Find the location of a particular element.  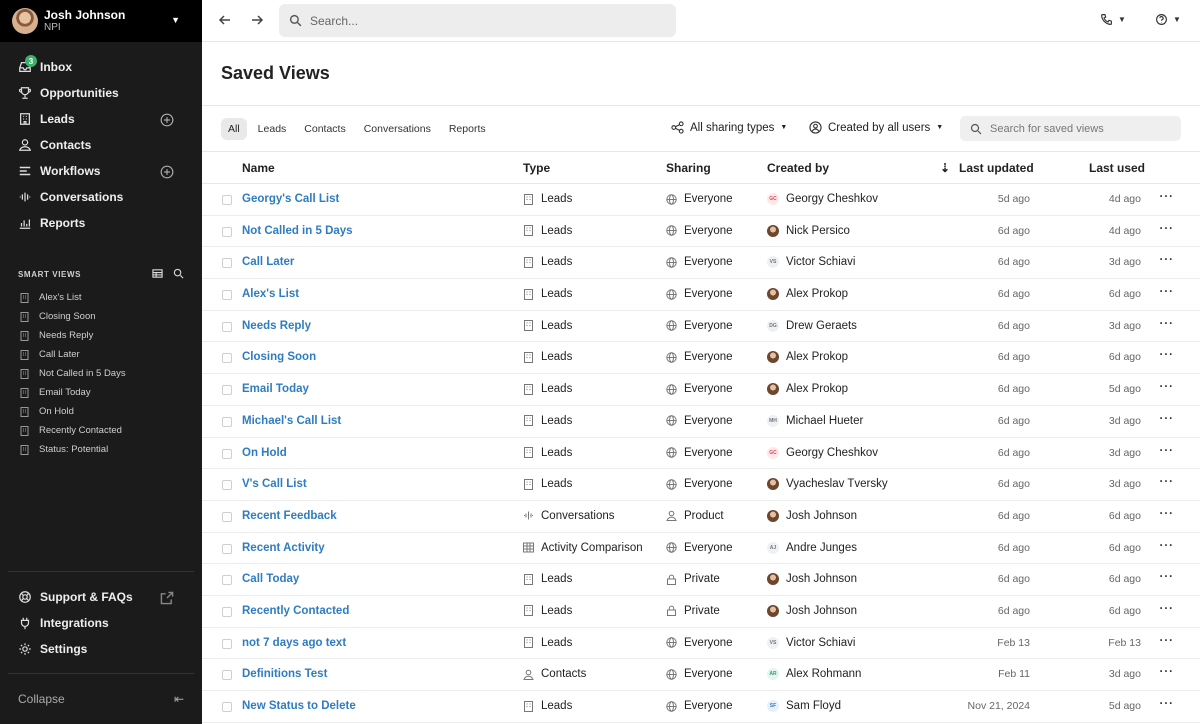

view-name-link: Needs Reply is located at coordinates (276, 326).